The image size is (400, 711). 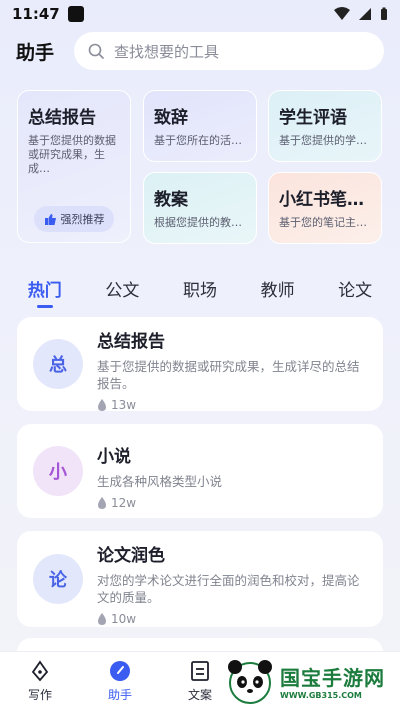 I want to click on tab-workplace: 职场, so click(x=200, y=288).